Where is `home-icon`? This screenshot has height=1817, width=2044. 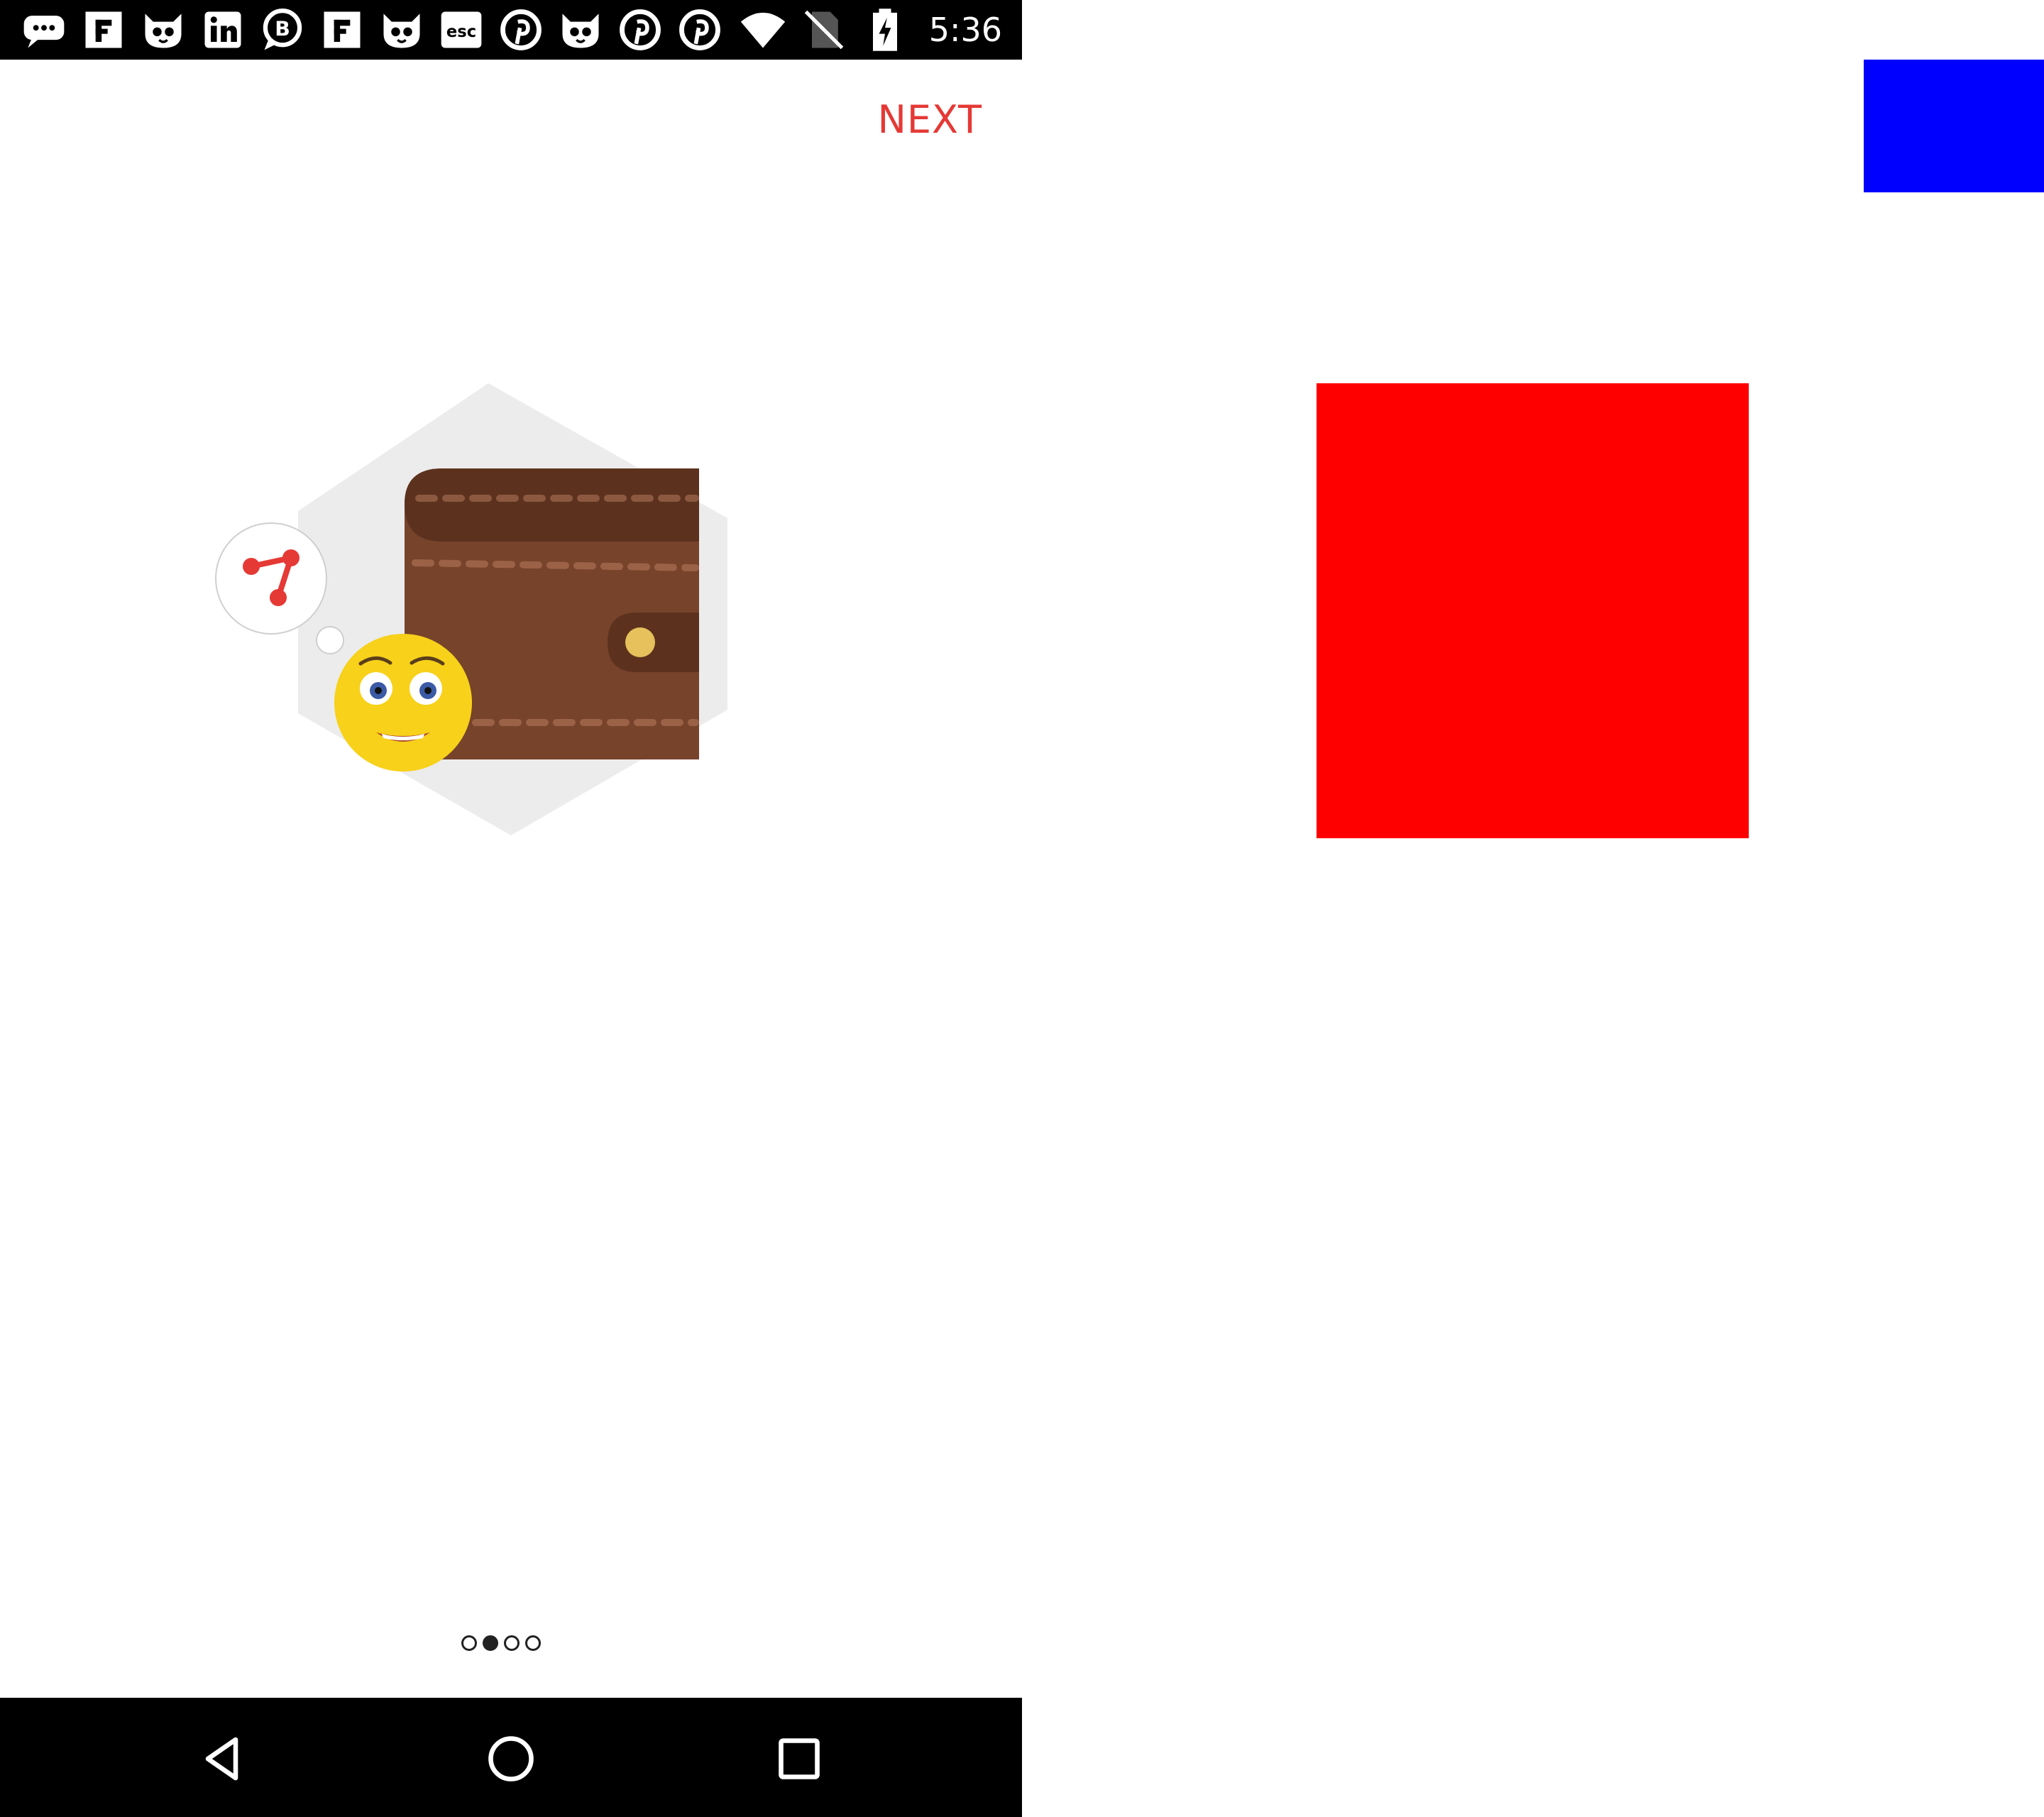
home-icon is located at coordinates (511, 1758).